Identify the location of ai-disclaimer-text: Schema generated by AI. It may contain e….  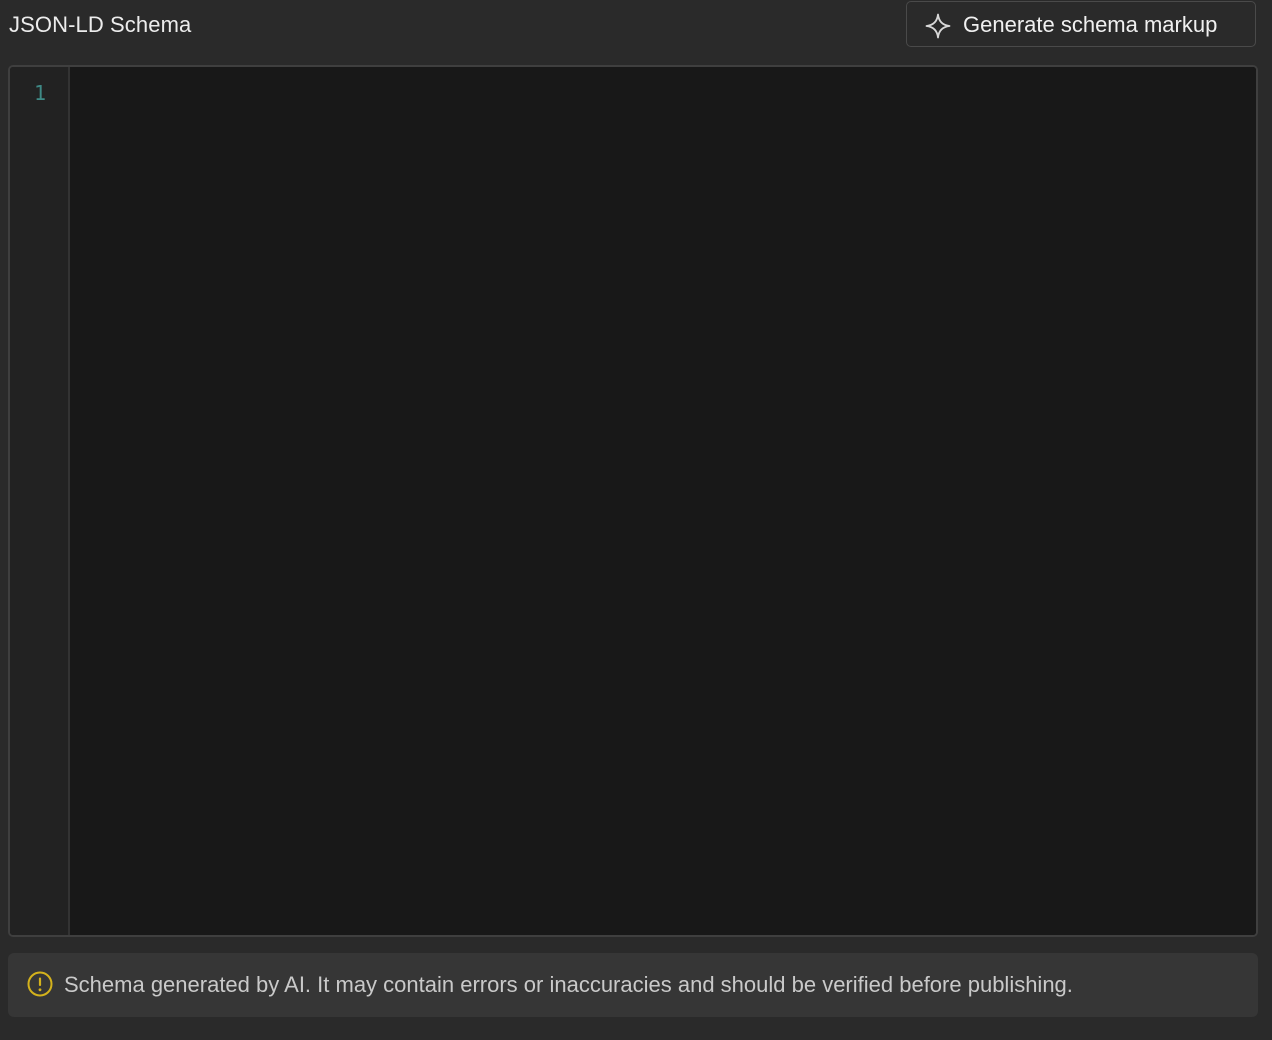
(568, 984).